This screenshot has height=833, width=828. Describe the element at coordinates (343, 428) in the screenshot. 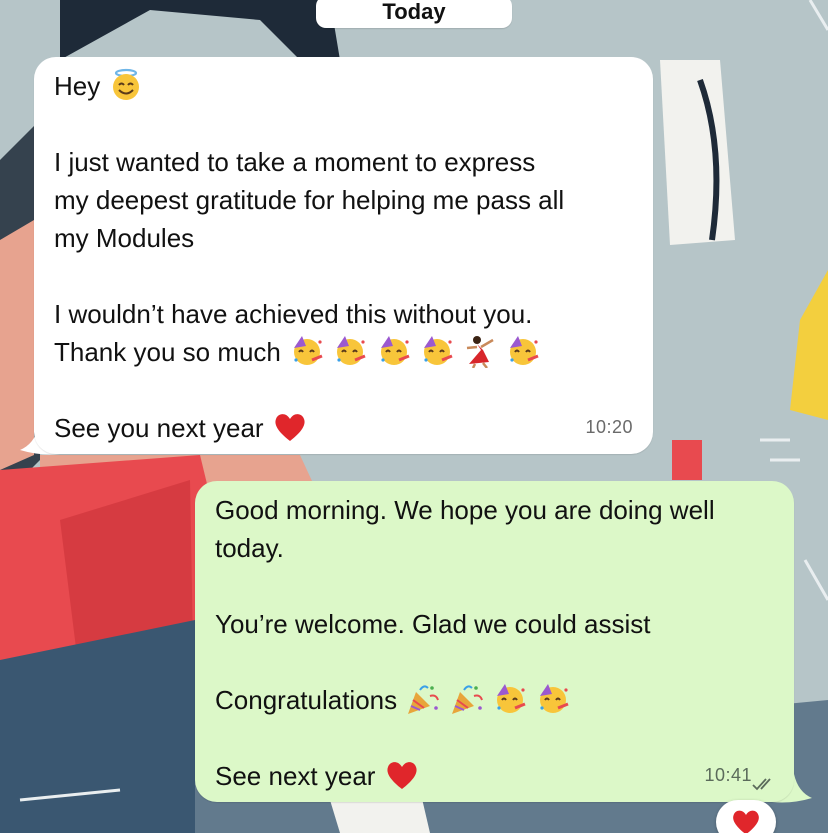

I see `message-line: See you next year` at that location.